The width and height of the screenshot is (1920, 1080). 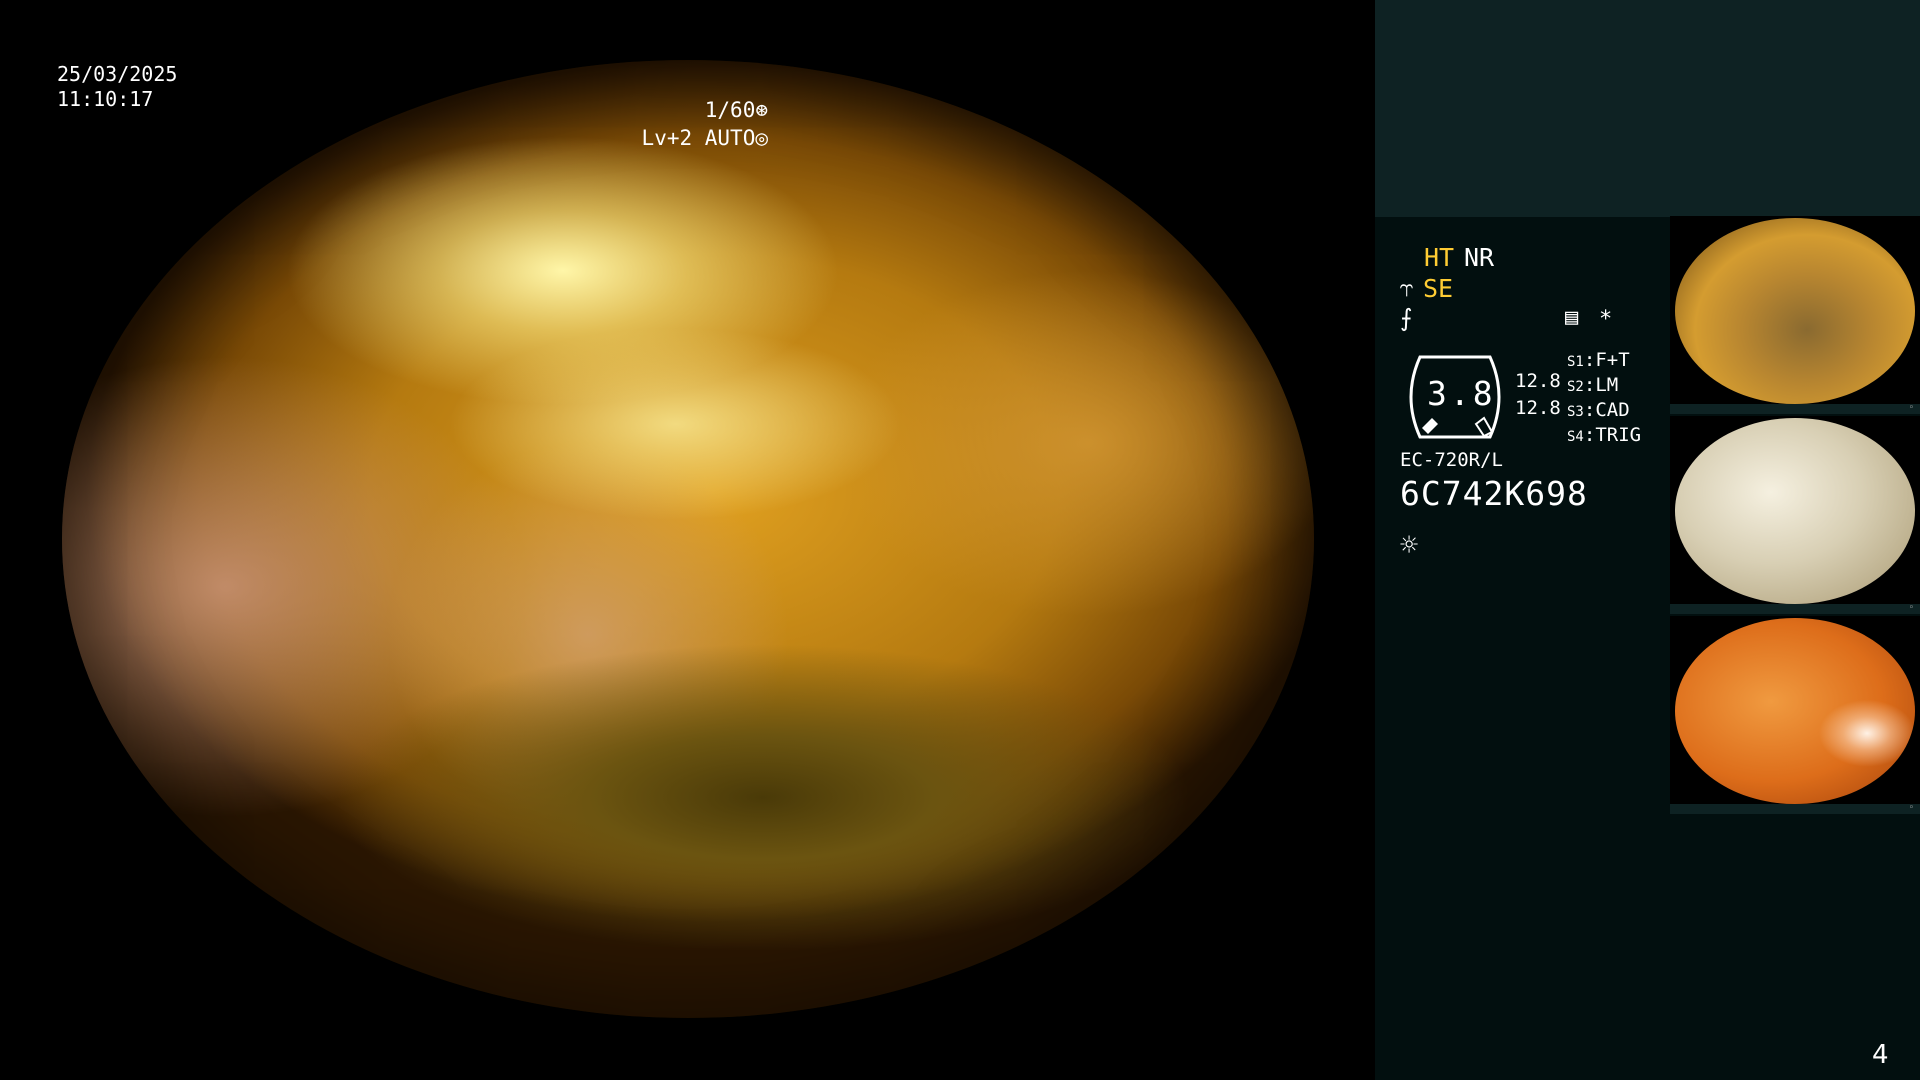 I want to click on setting-value-2: 12.8, so click(x=1538, y=408).